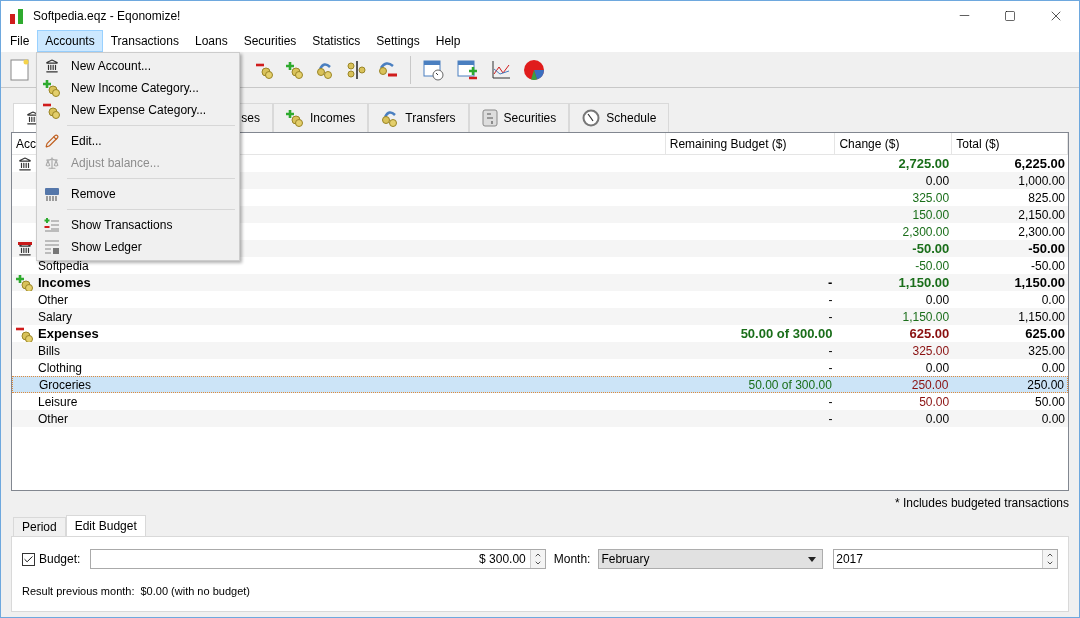 This screenshot has height=618, width=1080. Describe the element at coordinates (1041, 215) in the screenshot. I see `table-cell-text: 2,150.00` at that location.